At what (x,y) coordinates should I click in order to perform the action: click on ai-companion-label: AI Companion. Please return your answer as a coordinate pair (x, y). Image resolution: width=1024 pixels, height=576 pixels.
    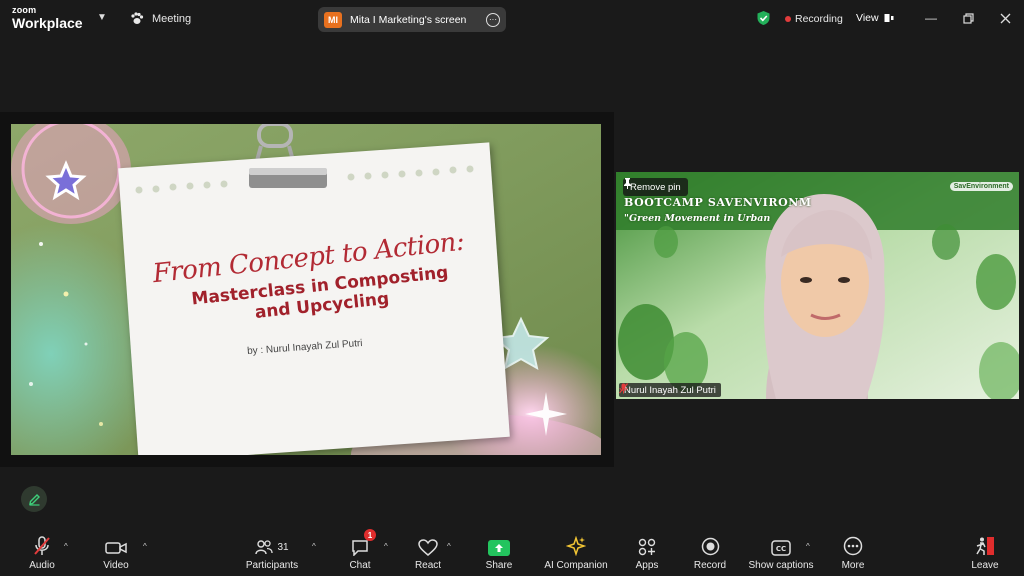
    Looking at the image, I should click on (576, 565).